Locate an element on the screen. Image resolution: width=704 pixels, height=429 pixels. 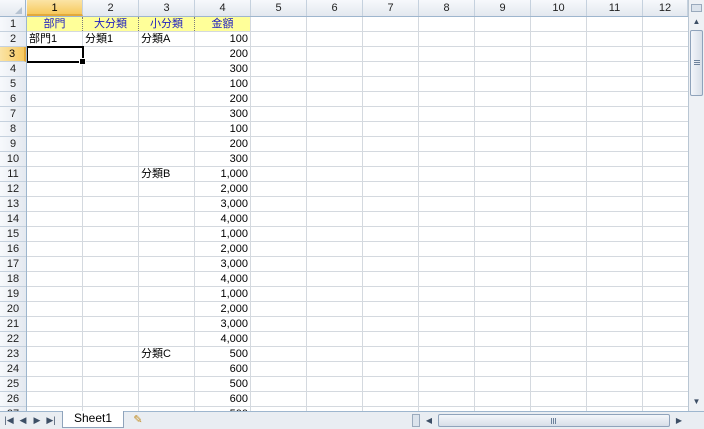
row-header: 24 is located at coordinates (13, 369).